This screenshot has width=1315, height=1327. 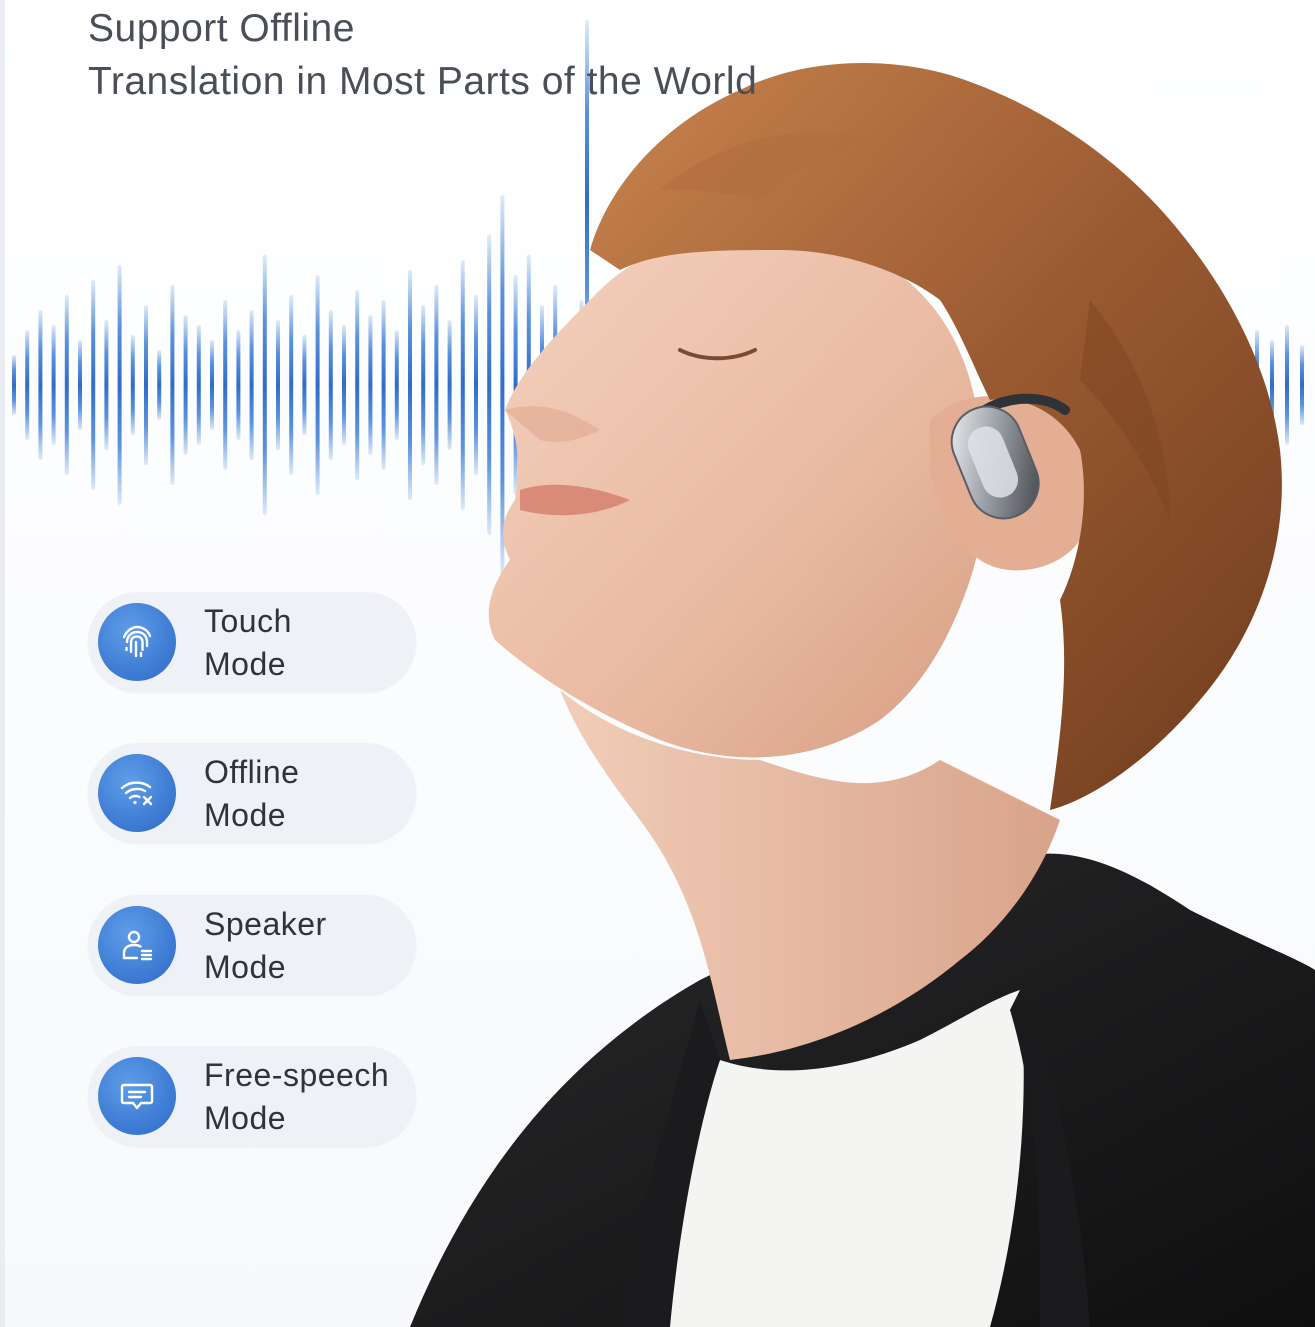 I want to click on chat-bubble-icon, so click(x=137, y=1096).